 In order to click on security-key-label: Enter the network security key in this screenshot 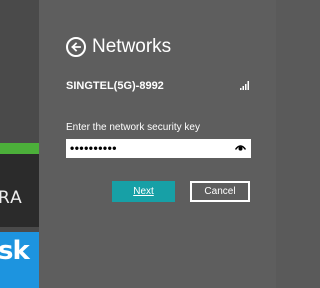, I will do `click(133, 127)`.